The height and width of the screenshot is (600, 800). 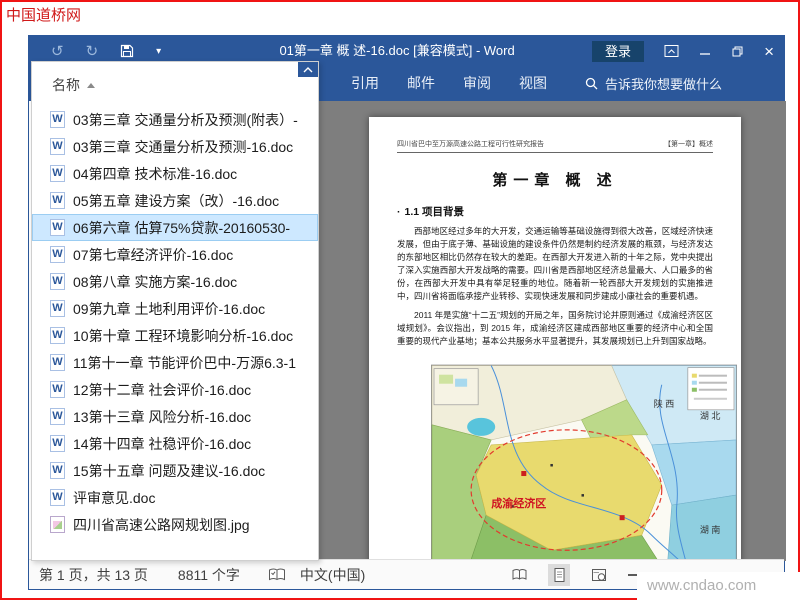 What do you see at coordinates (185, 119) in the screenshot?
I see `file-name: 03第三章 交通量分析及预测(附表）-` at bounding box center [185, 119].